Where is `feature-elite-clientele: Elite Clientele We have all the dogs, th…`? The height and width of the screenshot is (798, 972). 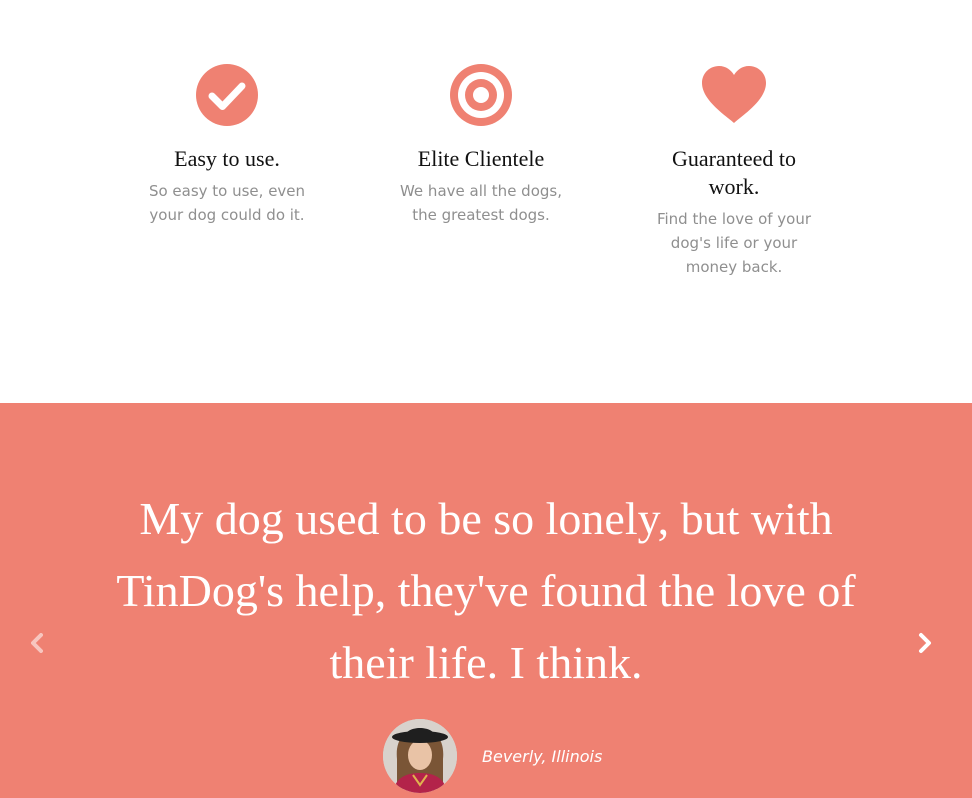
feature-elite-clientele: Elite Clientele We have all the dogs, th… is located at coordinates (481, 145).